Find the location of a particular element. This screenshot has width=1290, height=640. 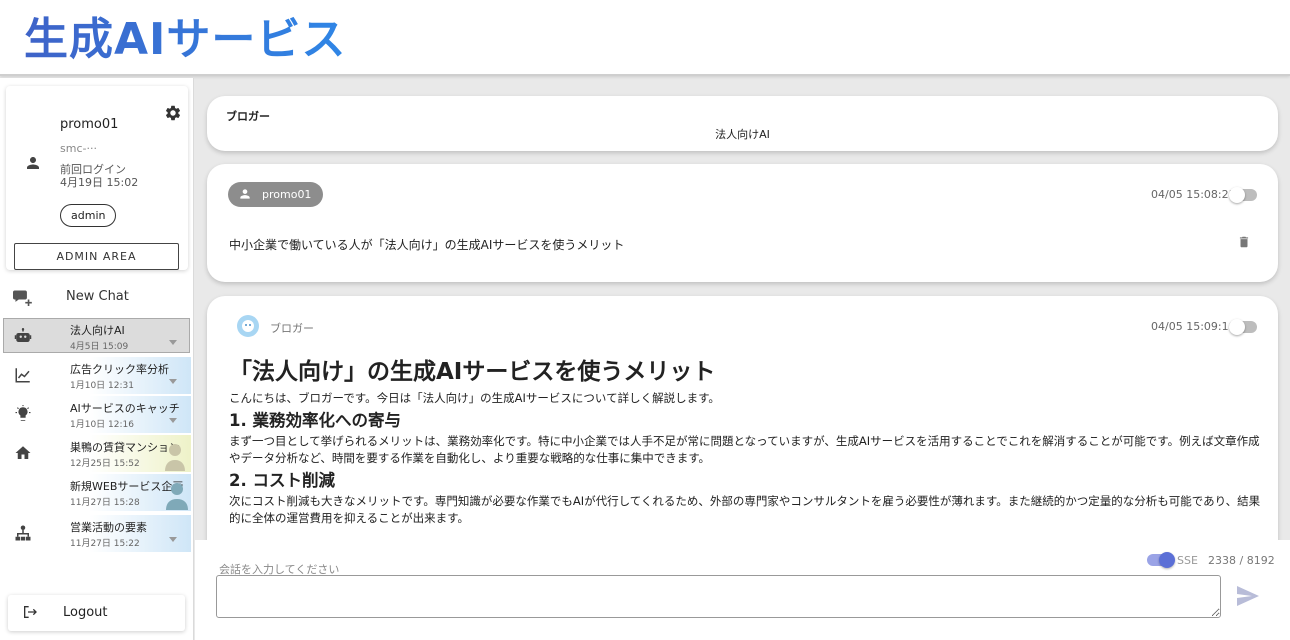

history-item: 営業活動の要素 11月27日 15:22 is located at coordinates (127, 533).